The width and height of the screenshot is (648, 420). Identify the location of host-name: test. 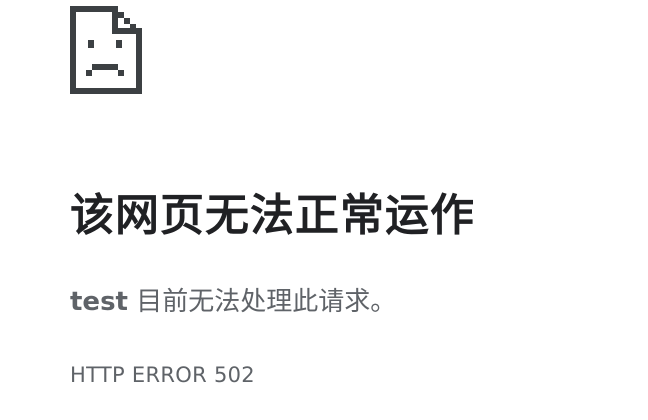
(99, 302).